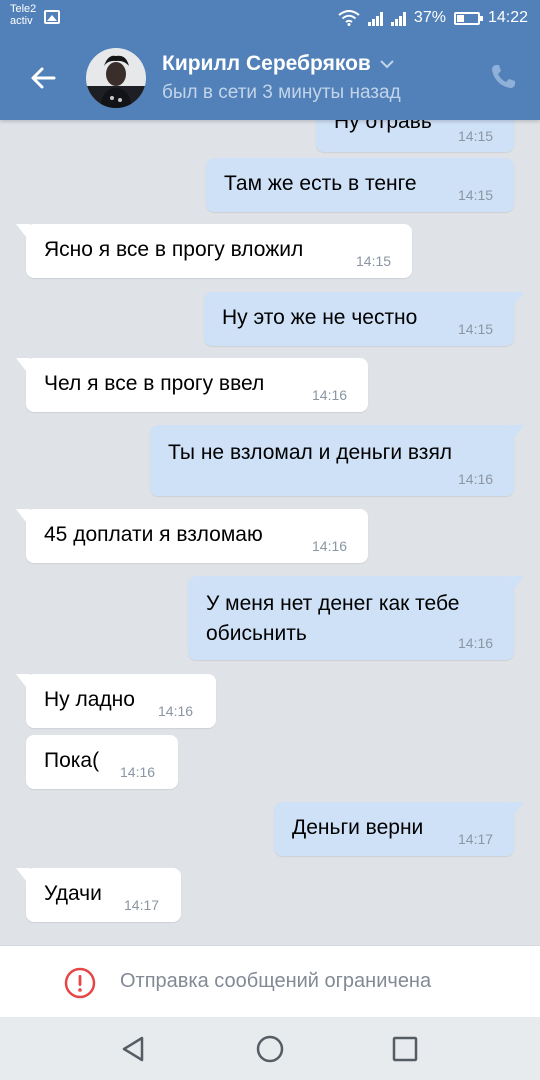 The width and height of the screenshot is (540, 1080). Describe the element at coordinates (73, 893) in the screenshot. I see `message-text: Удачи` at that location.